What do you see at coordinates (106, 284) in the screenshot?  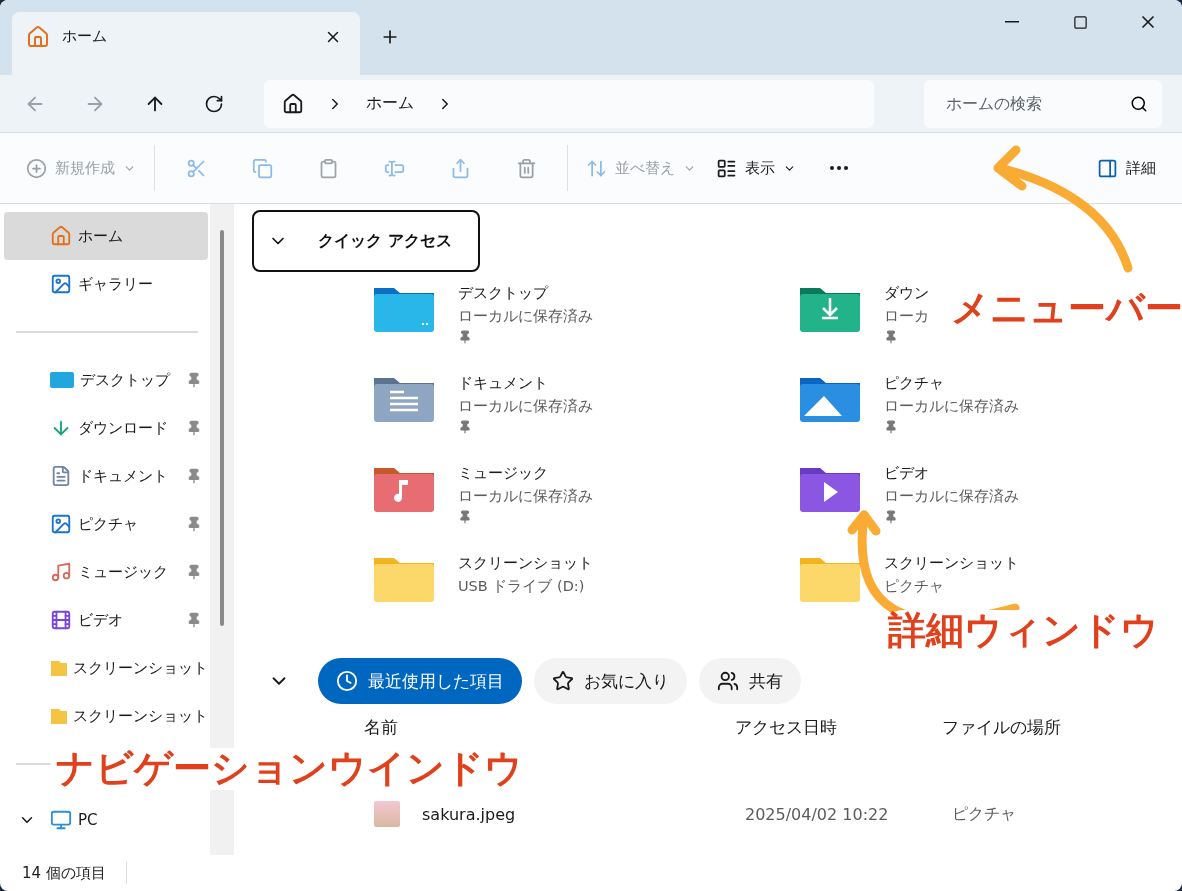 I see `sidebar-item: ギャラリー` at bounding box center [106, 284].